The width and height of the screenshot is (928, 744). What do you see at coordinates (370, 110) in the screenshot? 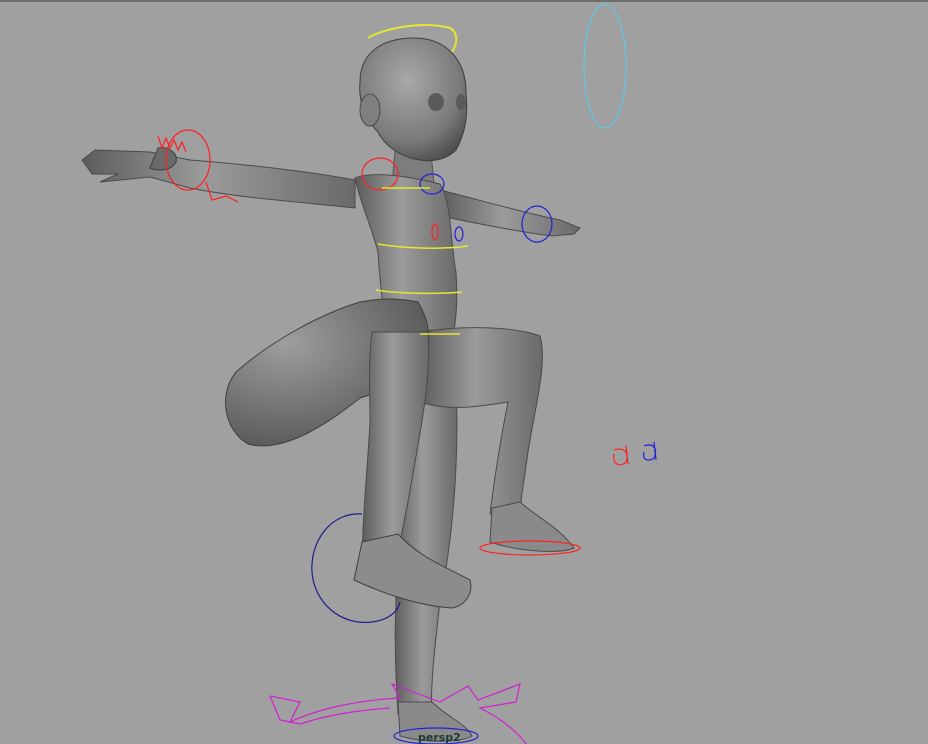
I see `mesh-ear` at bounding box center [370, 110].